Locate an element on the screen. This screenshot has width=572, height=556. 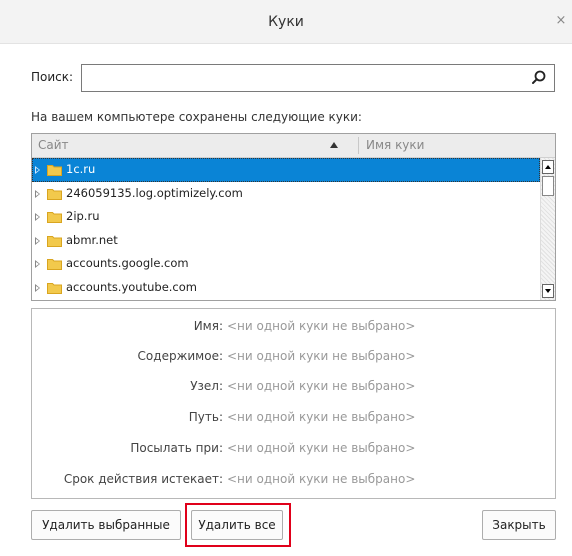
tree-row: accounts.google.com is located at coordinates (286, 264).